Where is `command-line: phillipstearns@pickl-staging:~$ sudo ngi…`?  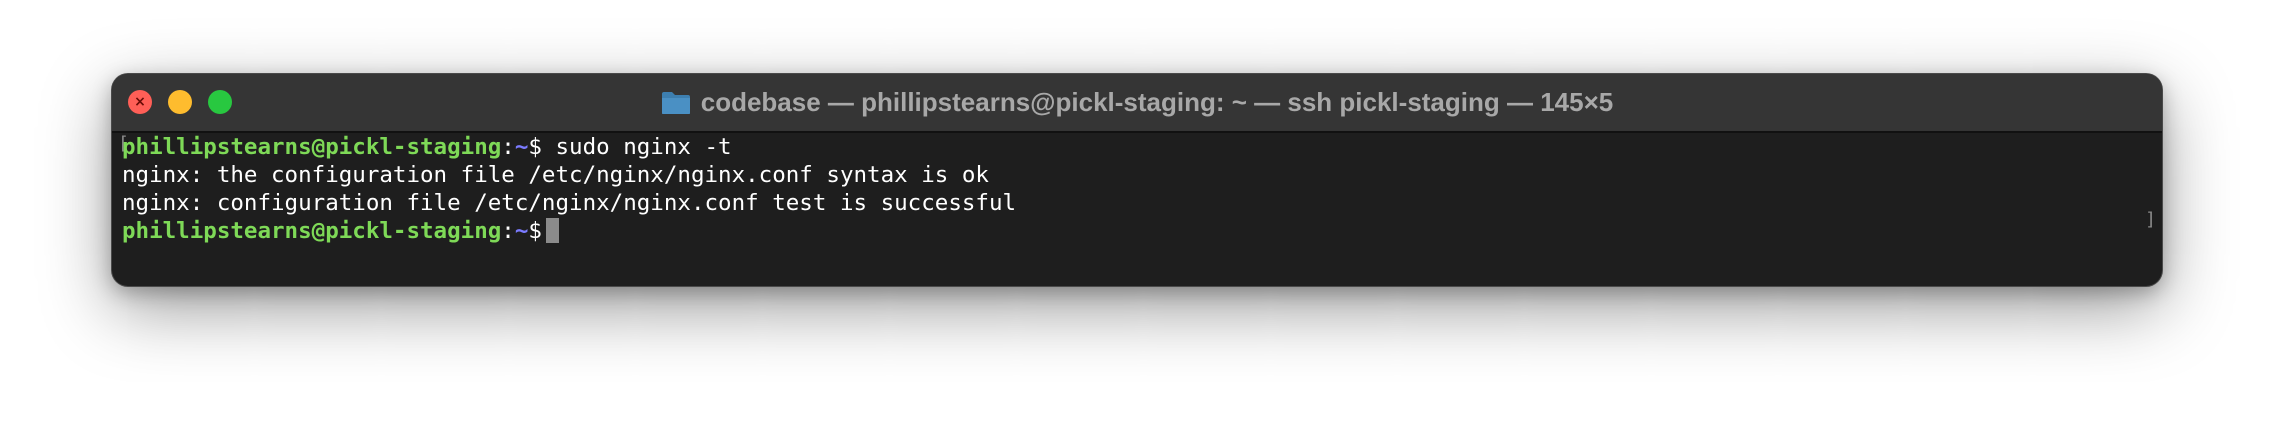 command-line: phillipstearns@pickl-staging:~$ sudo ngi… is located at coordinates (1137, 147).